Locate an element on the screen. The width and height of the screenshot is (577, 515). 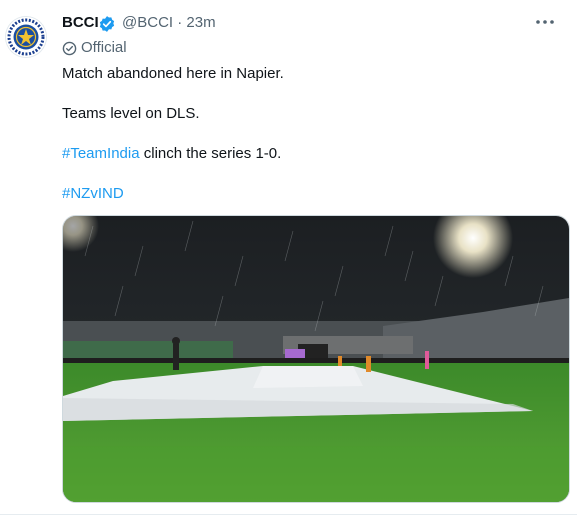
more-options-icon is located at coordinates (545, 22).